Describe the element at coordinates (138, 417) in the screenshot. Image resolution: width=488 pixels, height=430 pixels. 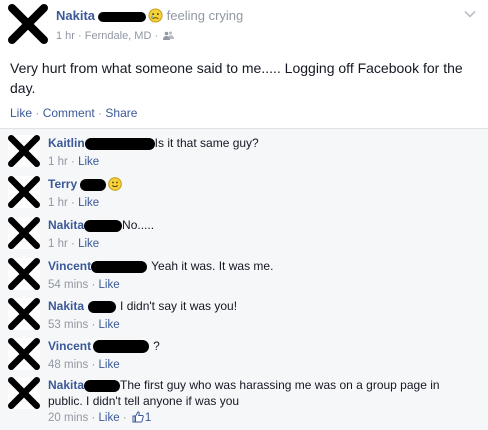
I see `thumbs-up-icon` at that location.